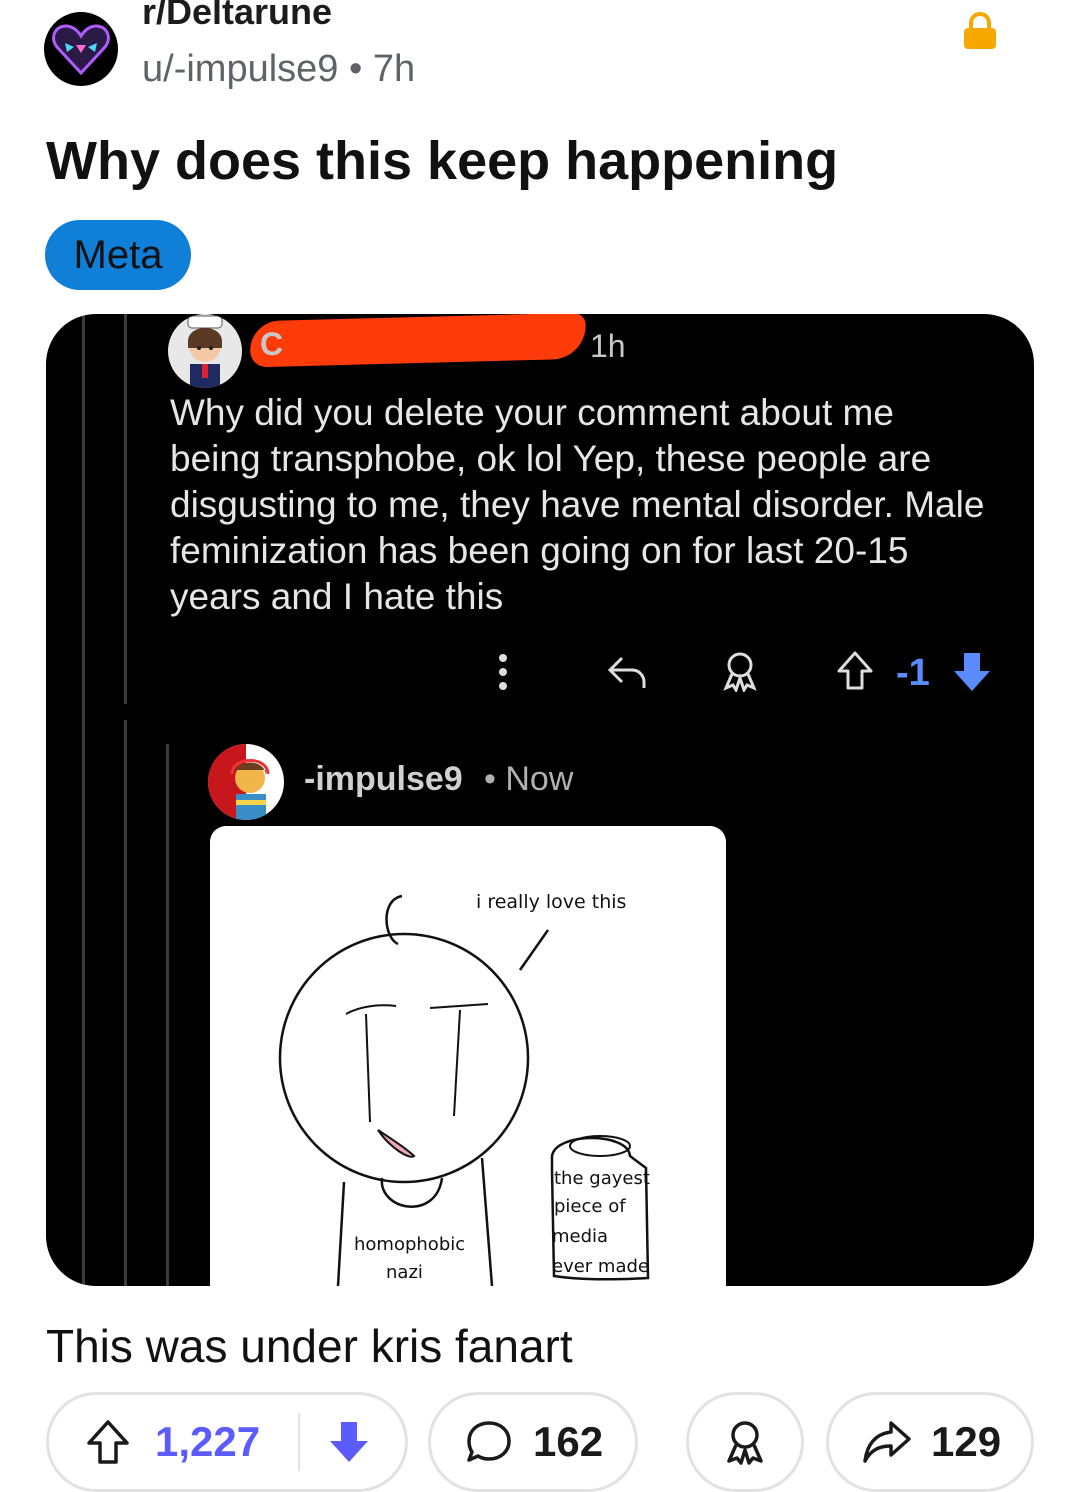 Image resolution: width=1080 pixels, height=1492 pixels. Describe the element at coordinates (299, 1442) in the screenshot. I see `vote-divider` at that location.